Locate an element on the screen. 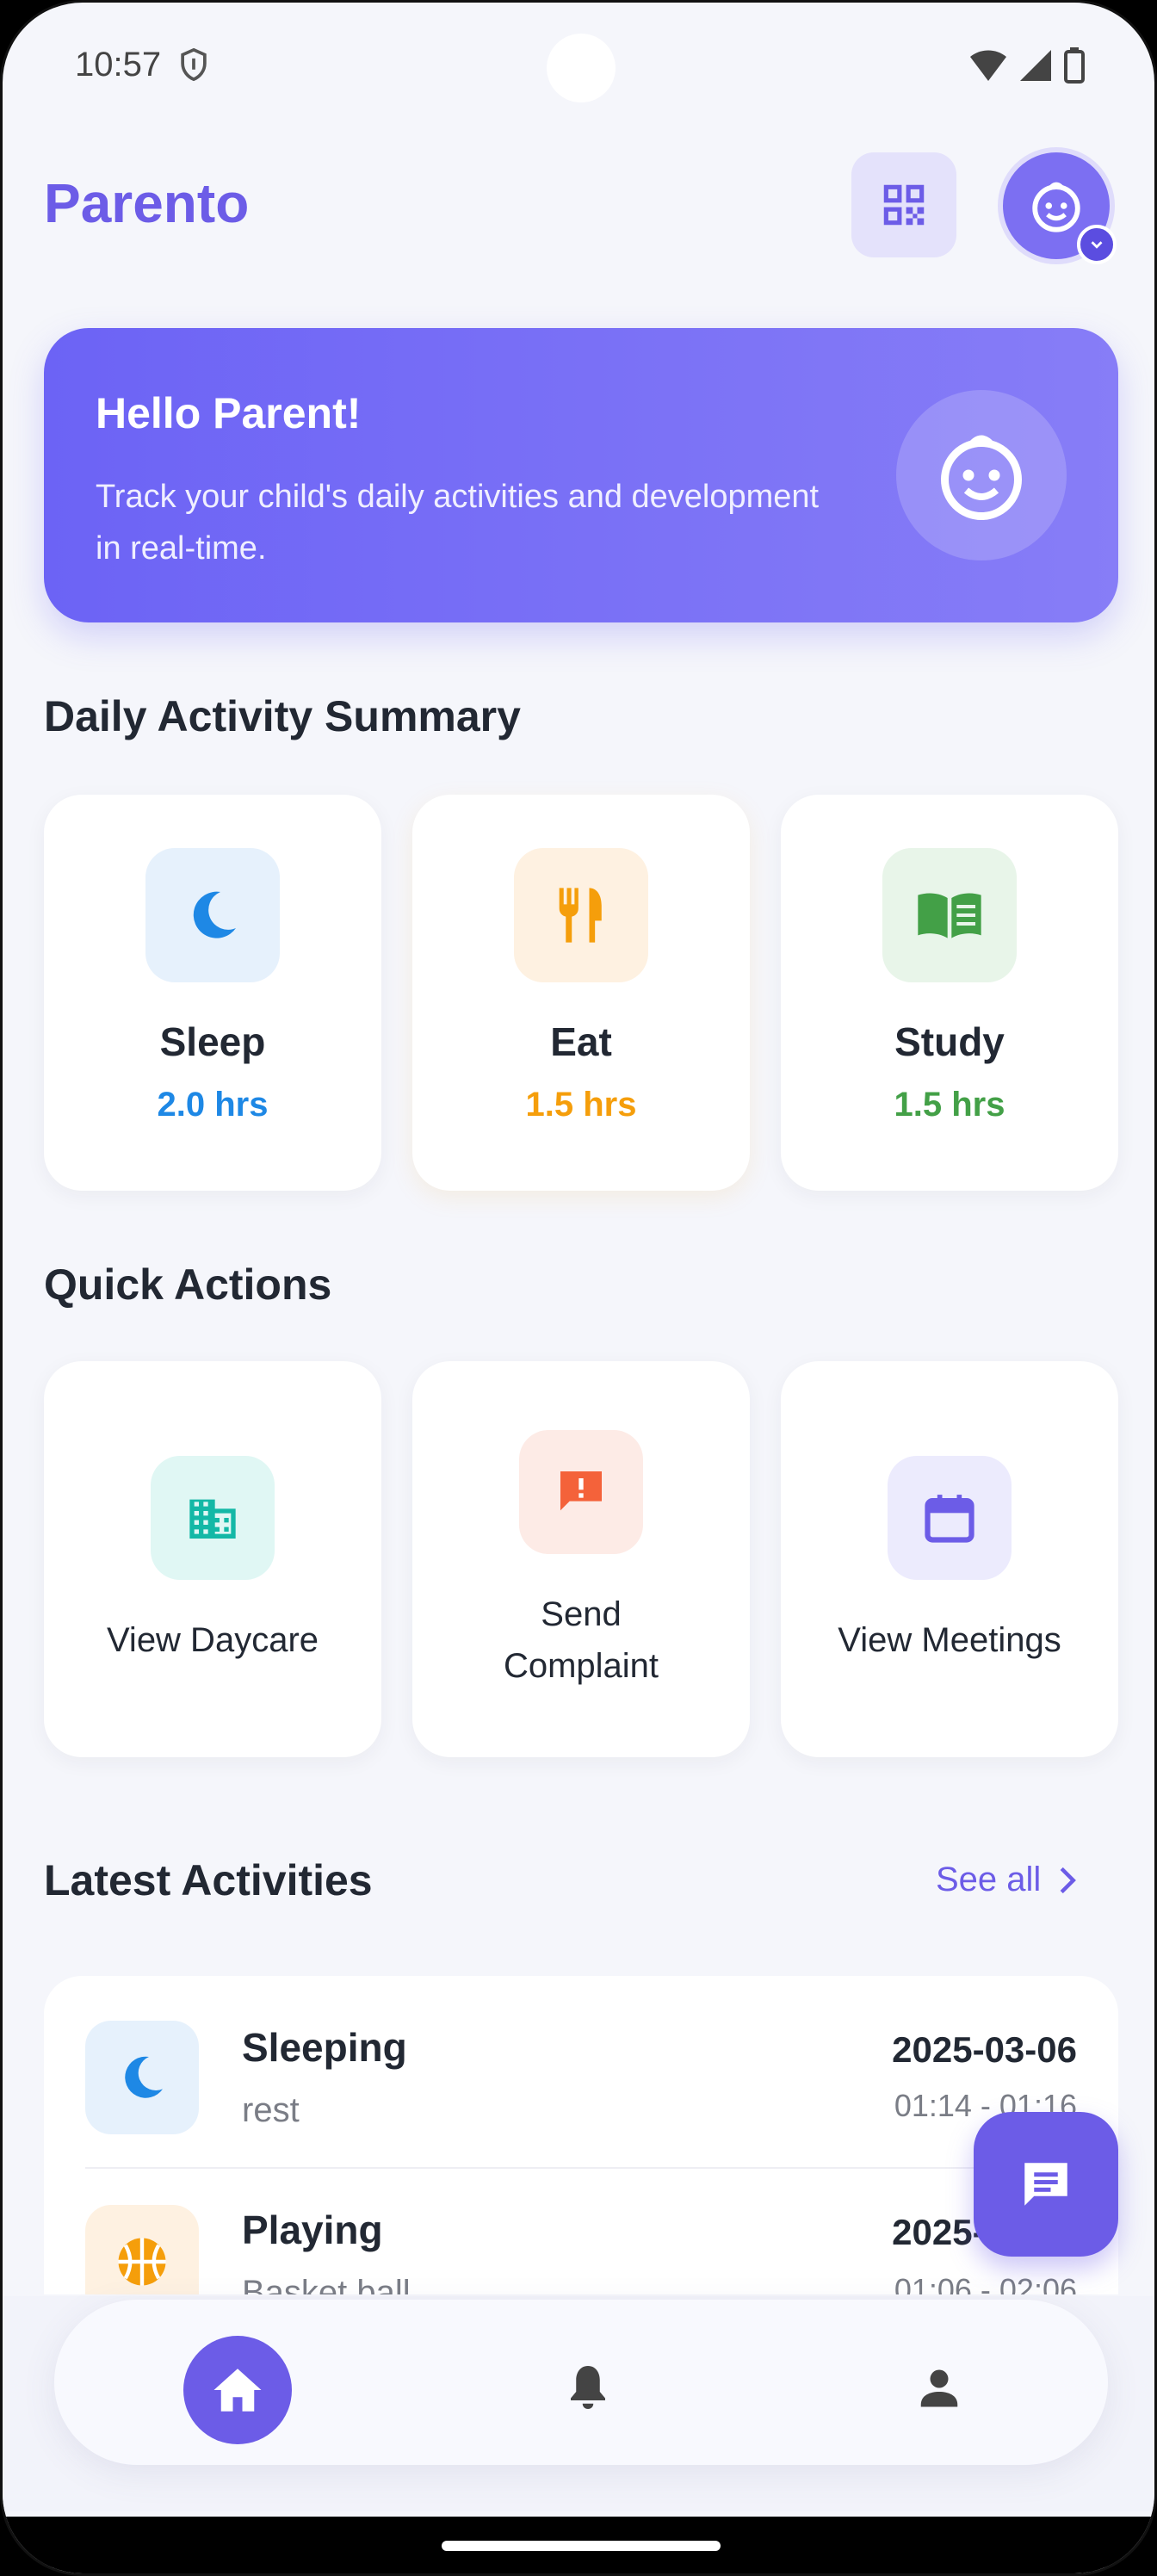  nav-notifications is located at coordinates (588, 2388).